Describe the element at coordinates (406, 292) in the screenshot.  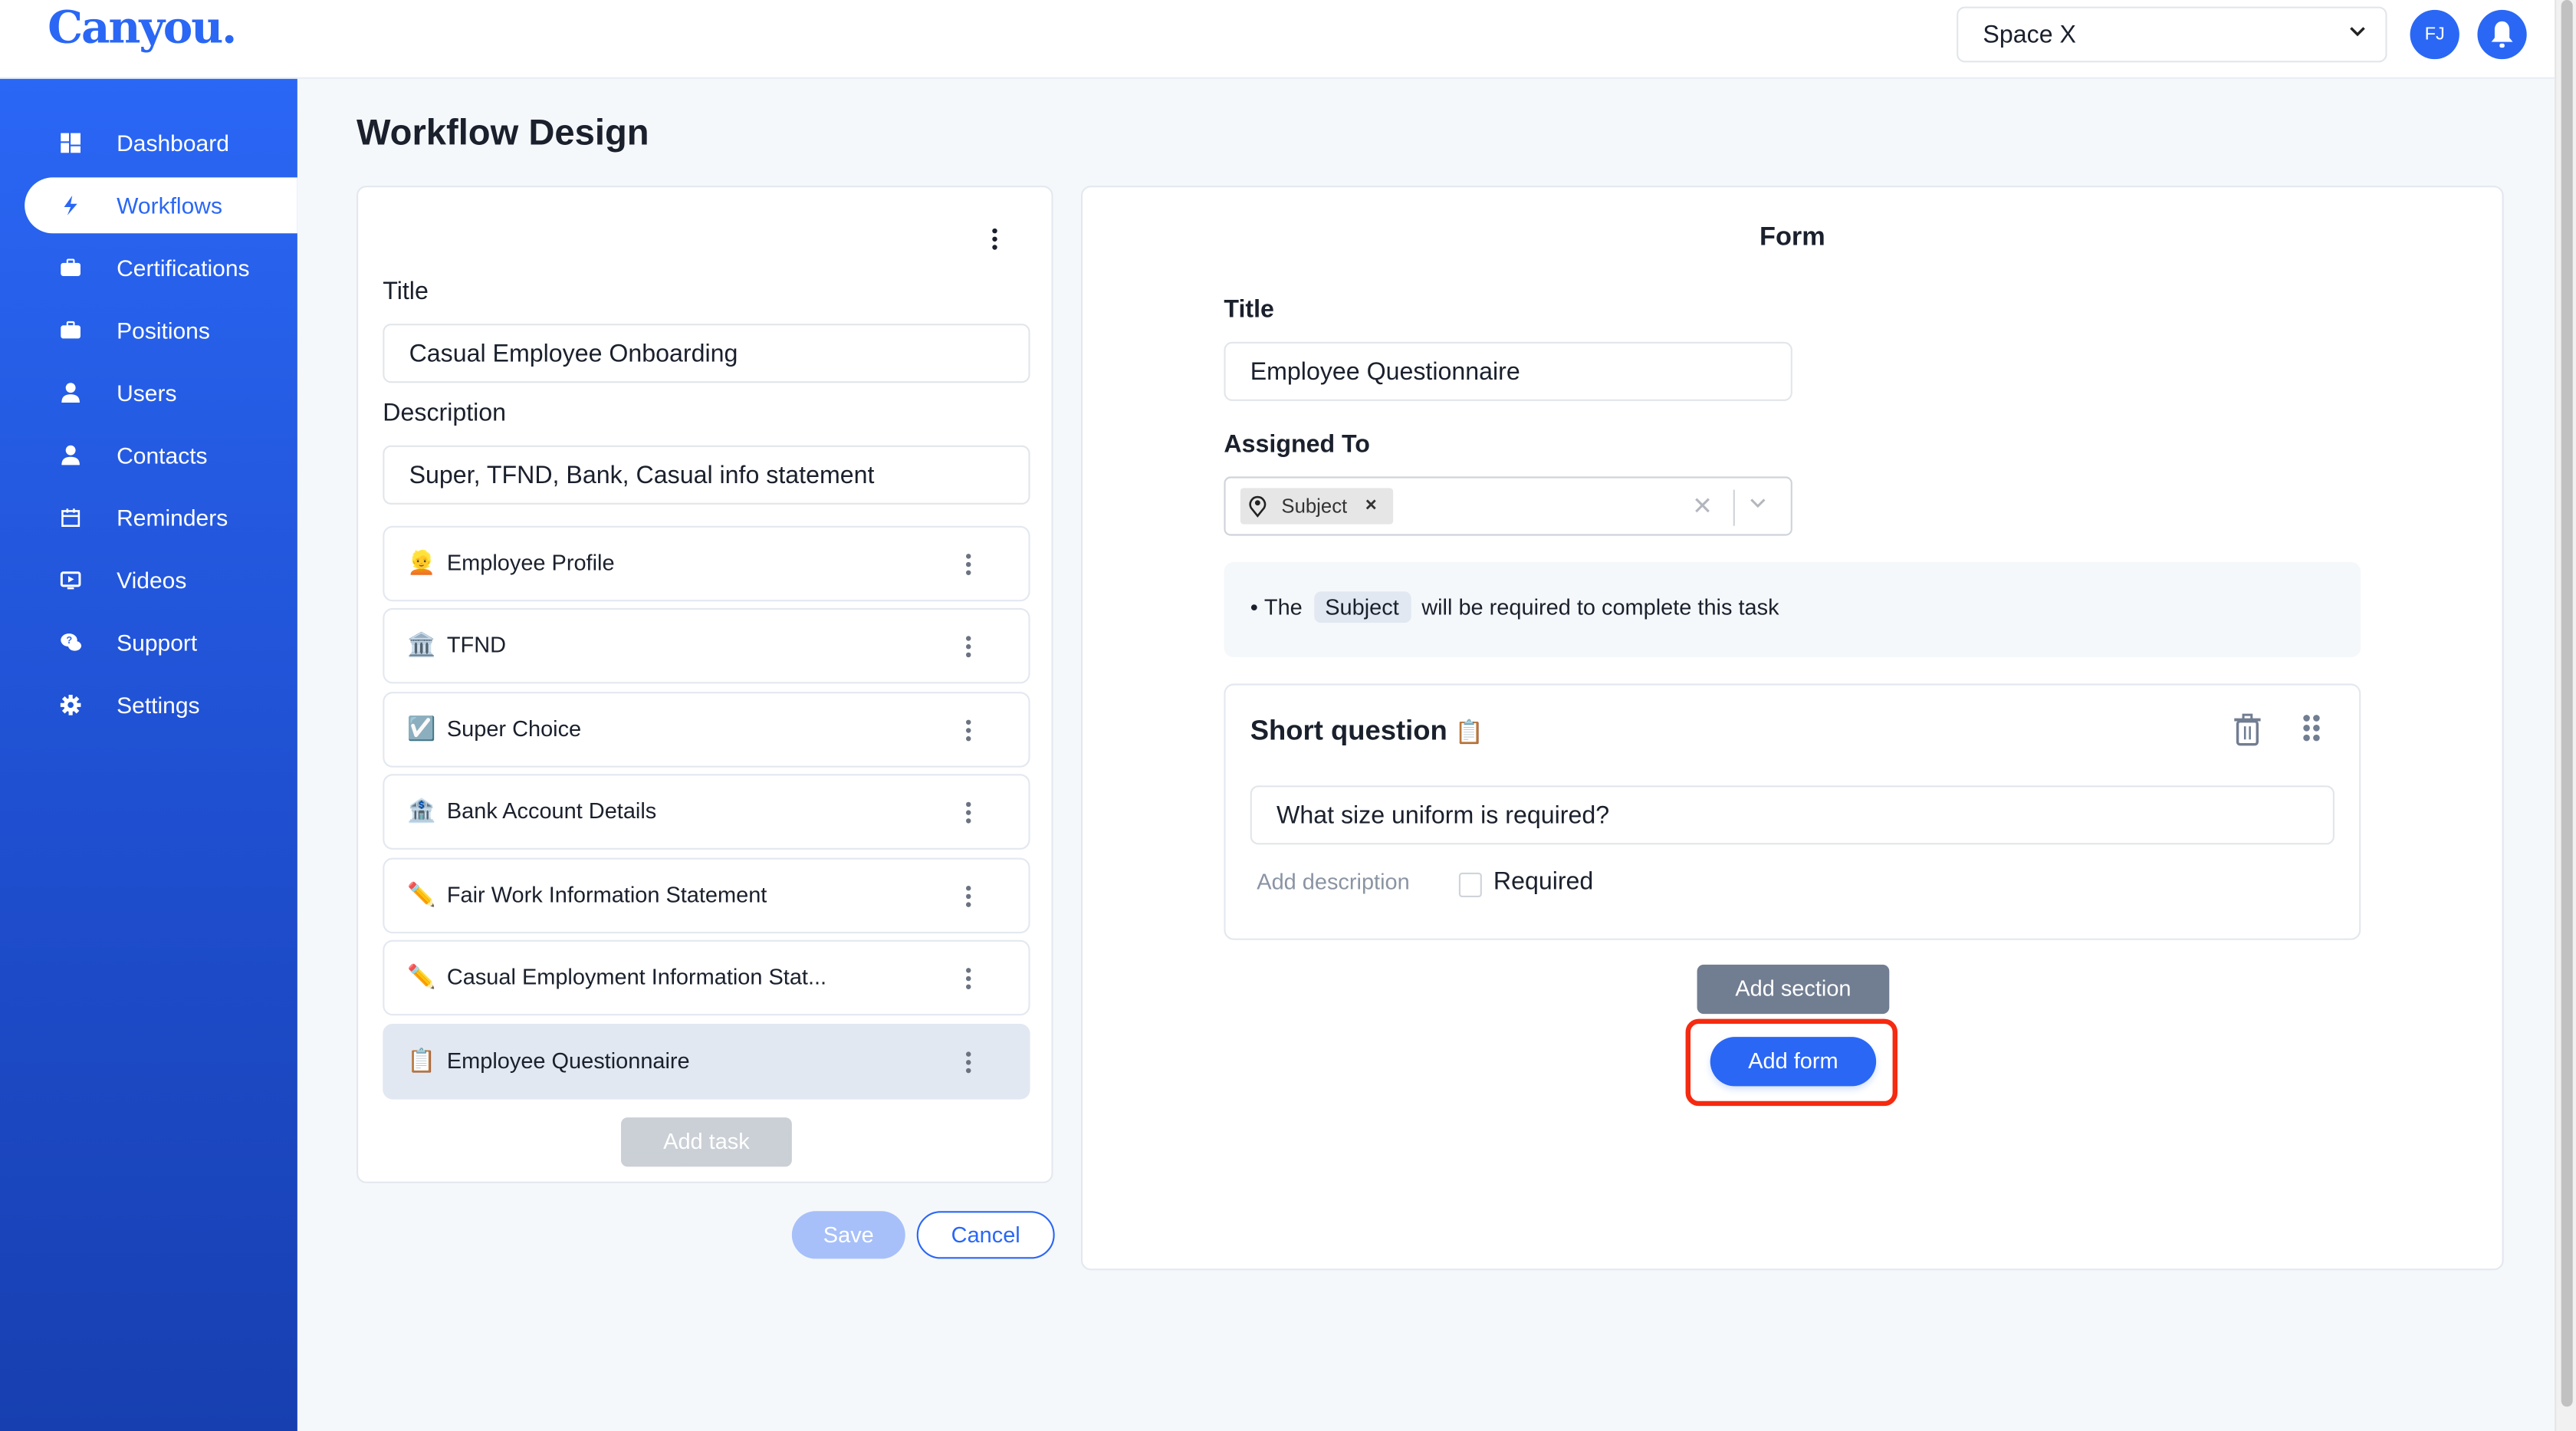
I see `workflow-title-label: Title` at that location.